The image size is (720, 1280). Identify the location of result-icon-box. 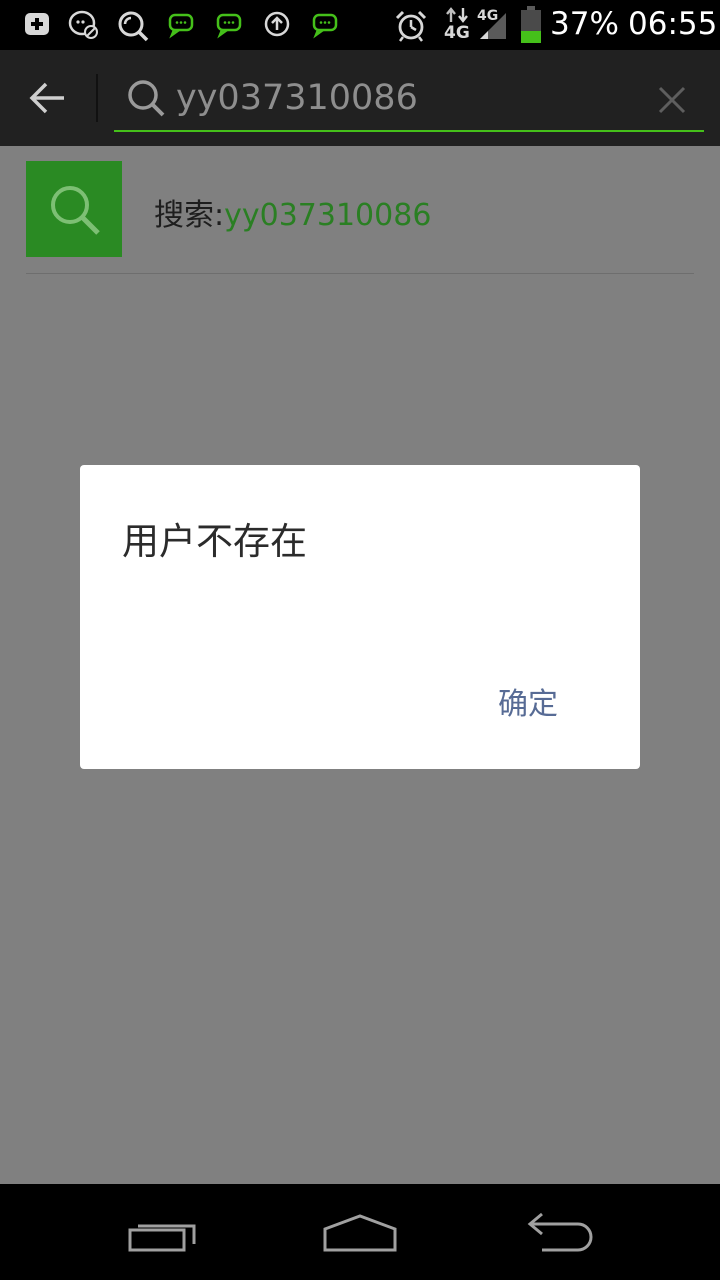
(74, 209).